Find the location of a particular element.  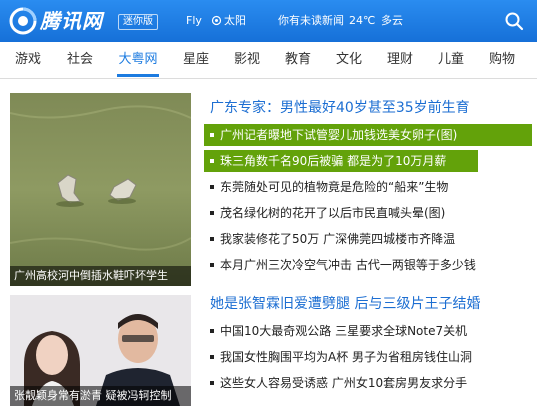

nav-item-movies: 影视 is located at coordinates (247, 60).